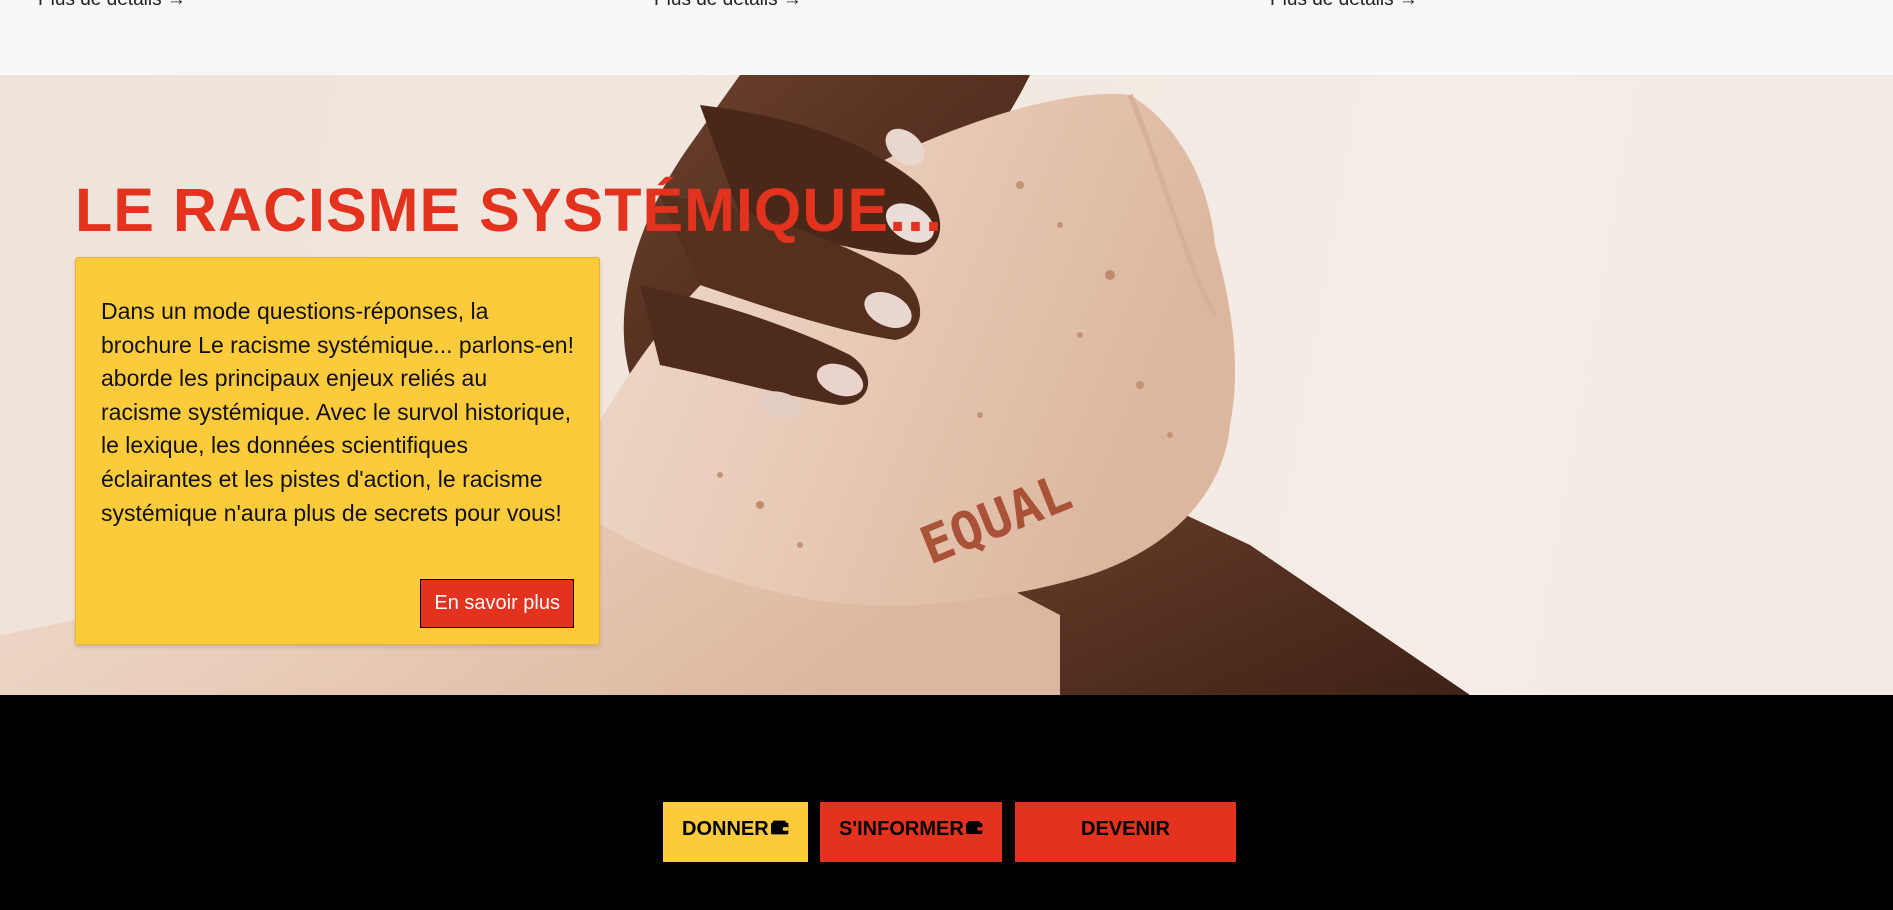 Image resolution: width=1893 pixels, height=910 pixels. What do you see at coordinates (728, 5) in the screenshot?
I see `details-link-2: Plus de détails →` at bounding box center [728, 5].